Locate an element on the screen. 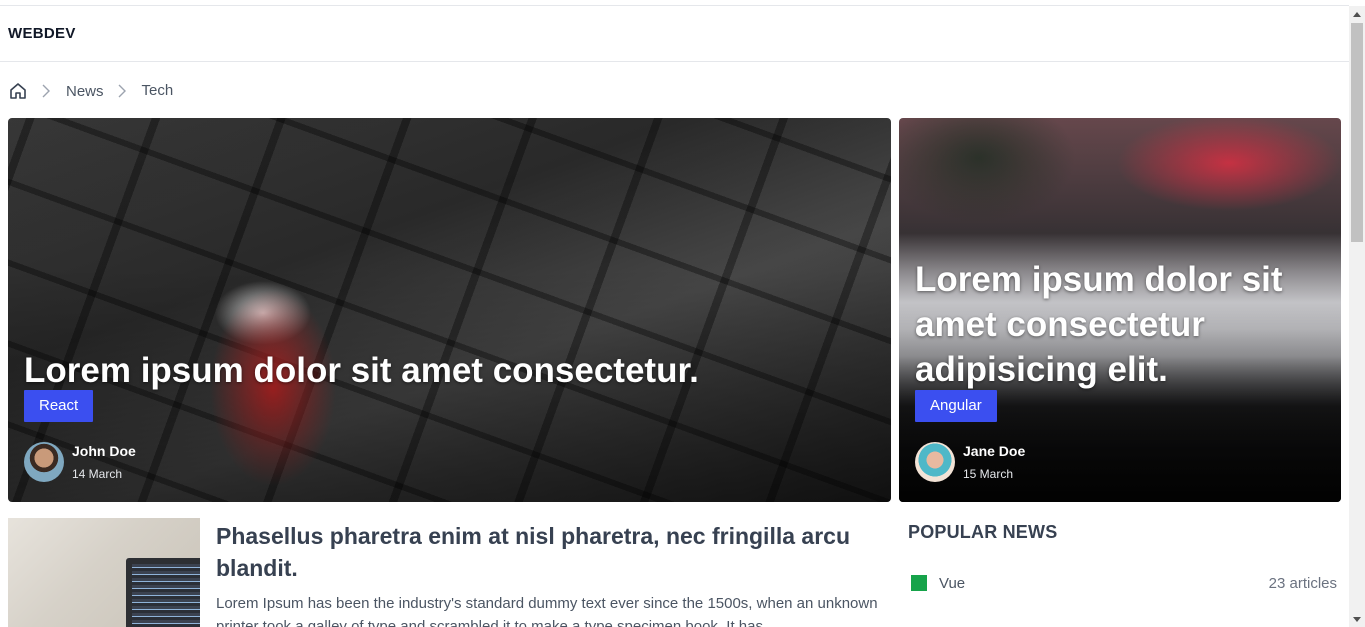  author-name: John Doe is located at coordinates (104, 451).